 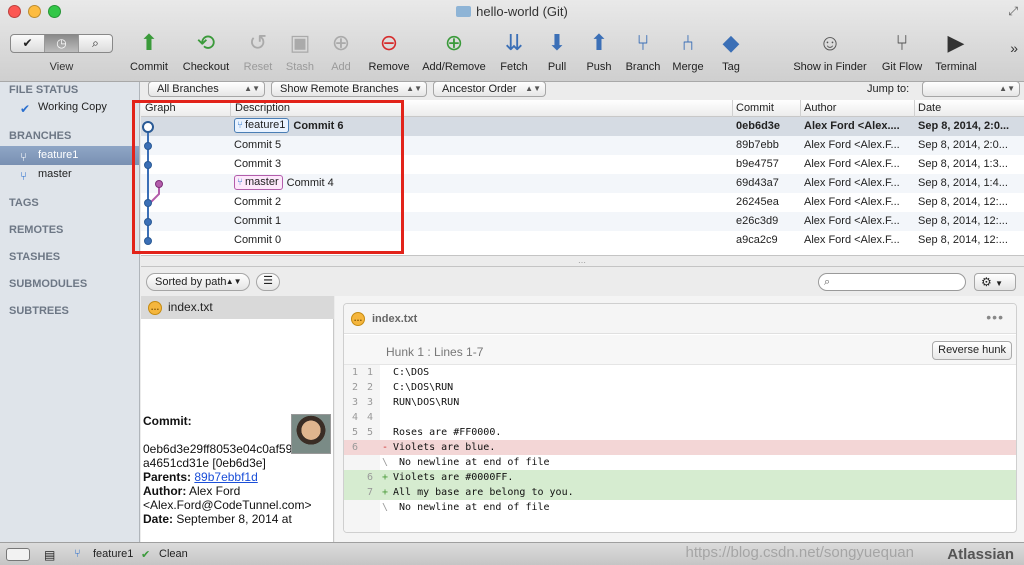 I want to click on date-label: Date:, so click(x=158, y=519).